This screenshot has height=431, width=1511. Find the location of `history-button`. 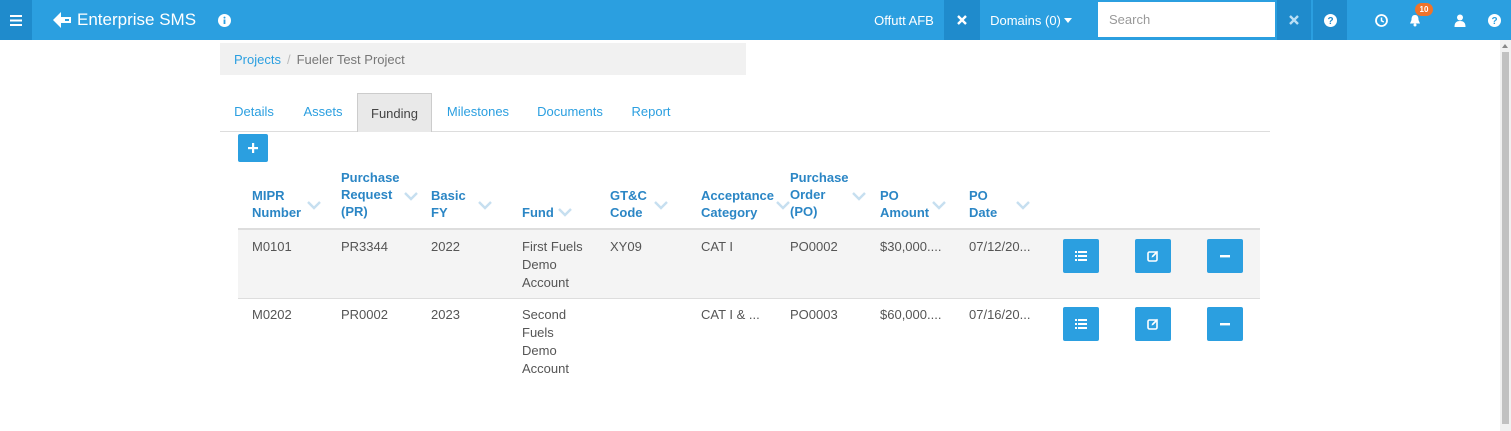

history-button is located at coordinates (1381, 20).